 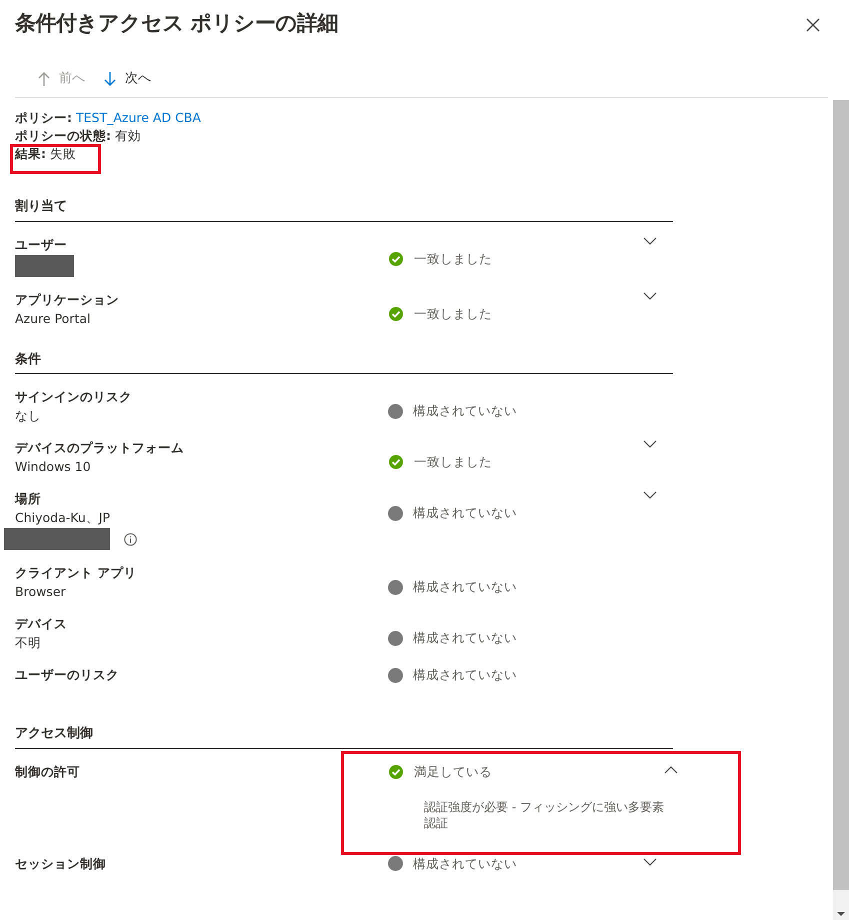 I want to click on close-button, so click(x=813, y=25).